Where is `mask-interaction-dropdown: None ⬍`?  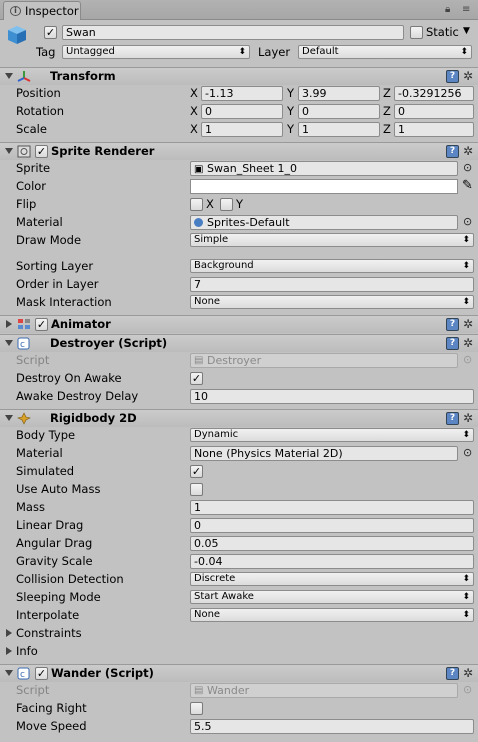 mask-interaction-dropdown: None ⬍ is located at coordinates (332, 302).